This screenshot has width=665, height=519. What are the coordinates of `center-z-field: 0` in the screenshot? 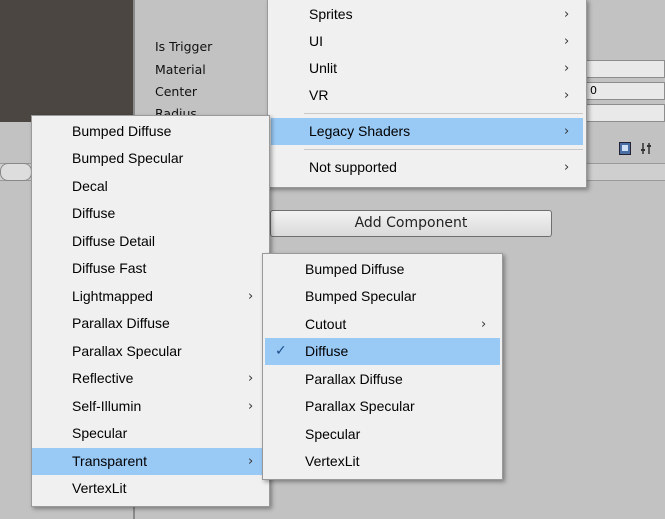 It's located at (625, 91).